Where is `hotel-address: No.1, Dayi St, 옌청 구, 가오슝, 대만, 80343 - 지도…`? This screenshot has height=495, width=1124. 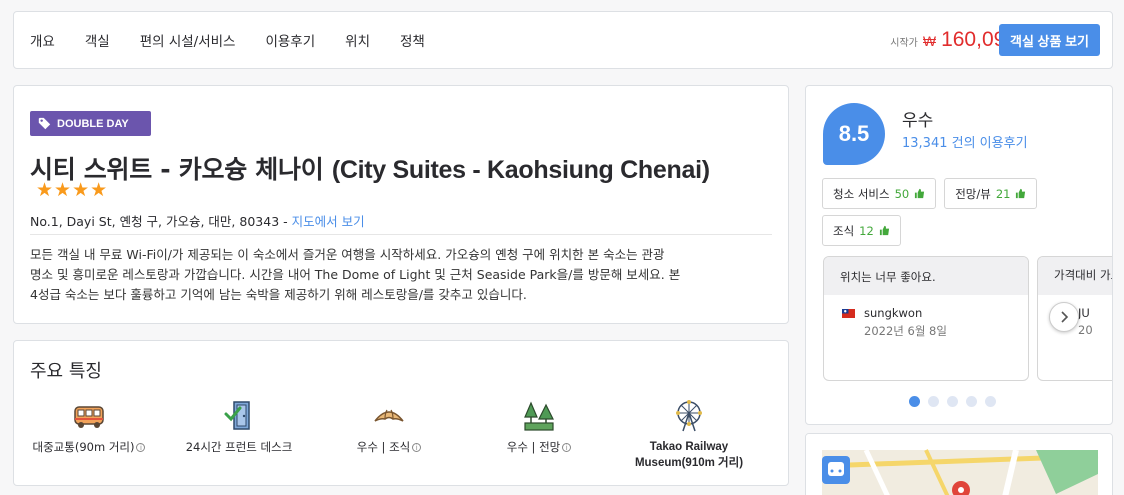
hotel-address: No.1, Dayi St, 옌청 구, 가오슝, 대만, 80343 - 지도… is located at coordinates (197, 220).